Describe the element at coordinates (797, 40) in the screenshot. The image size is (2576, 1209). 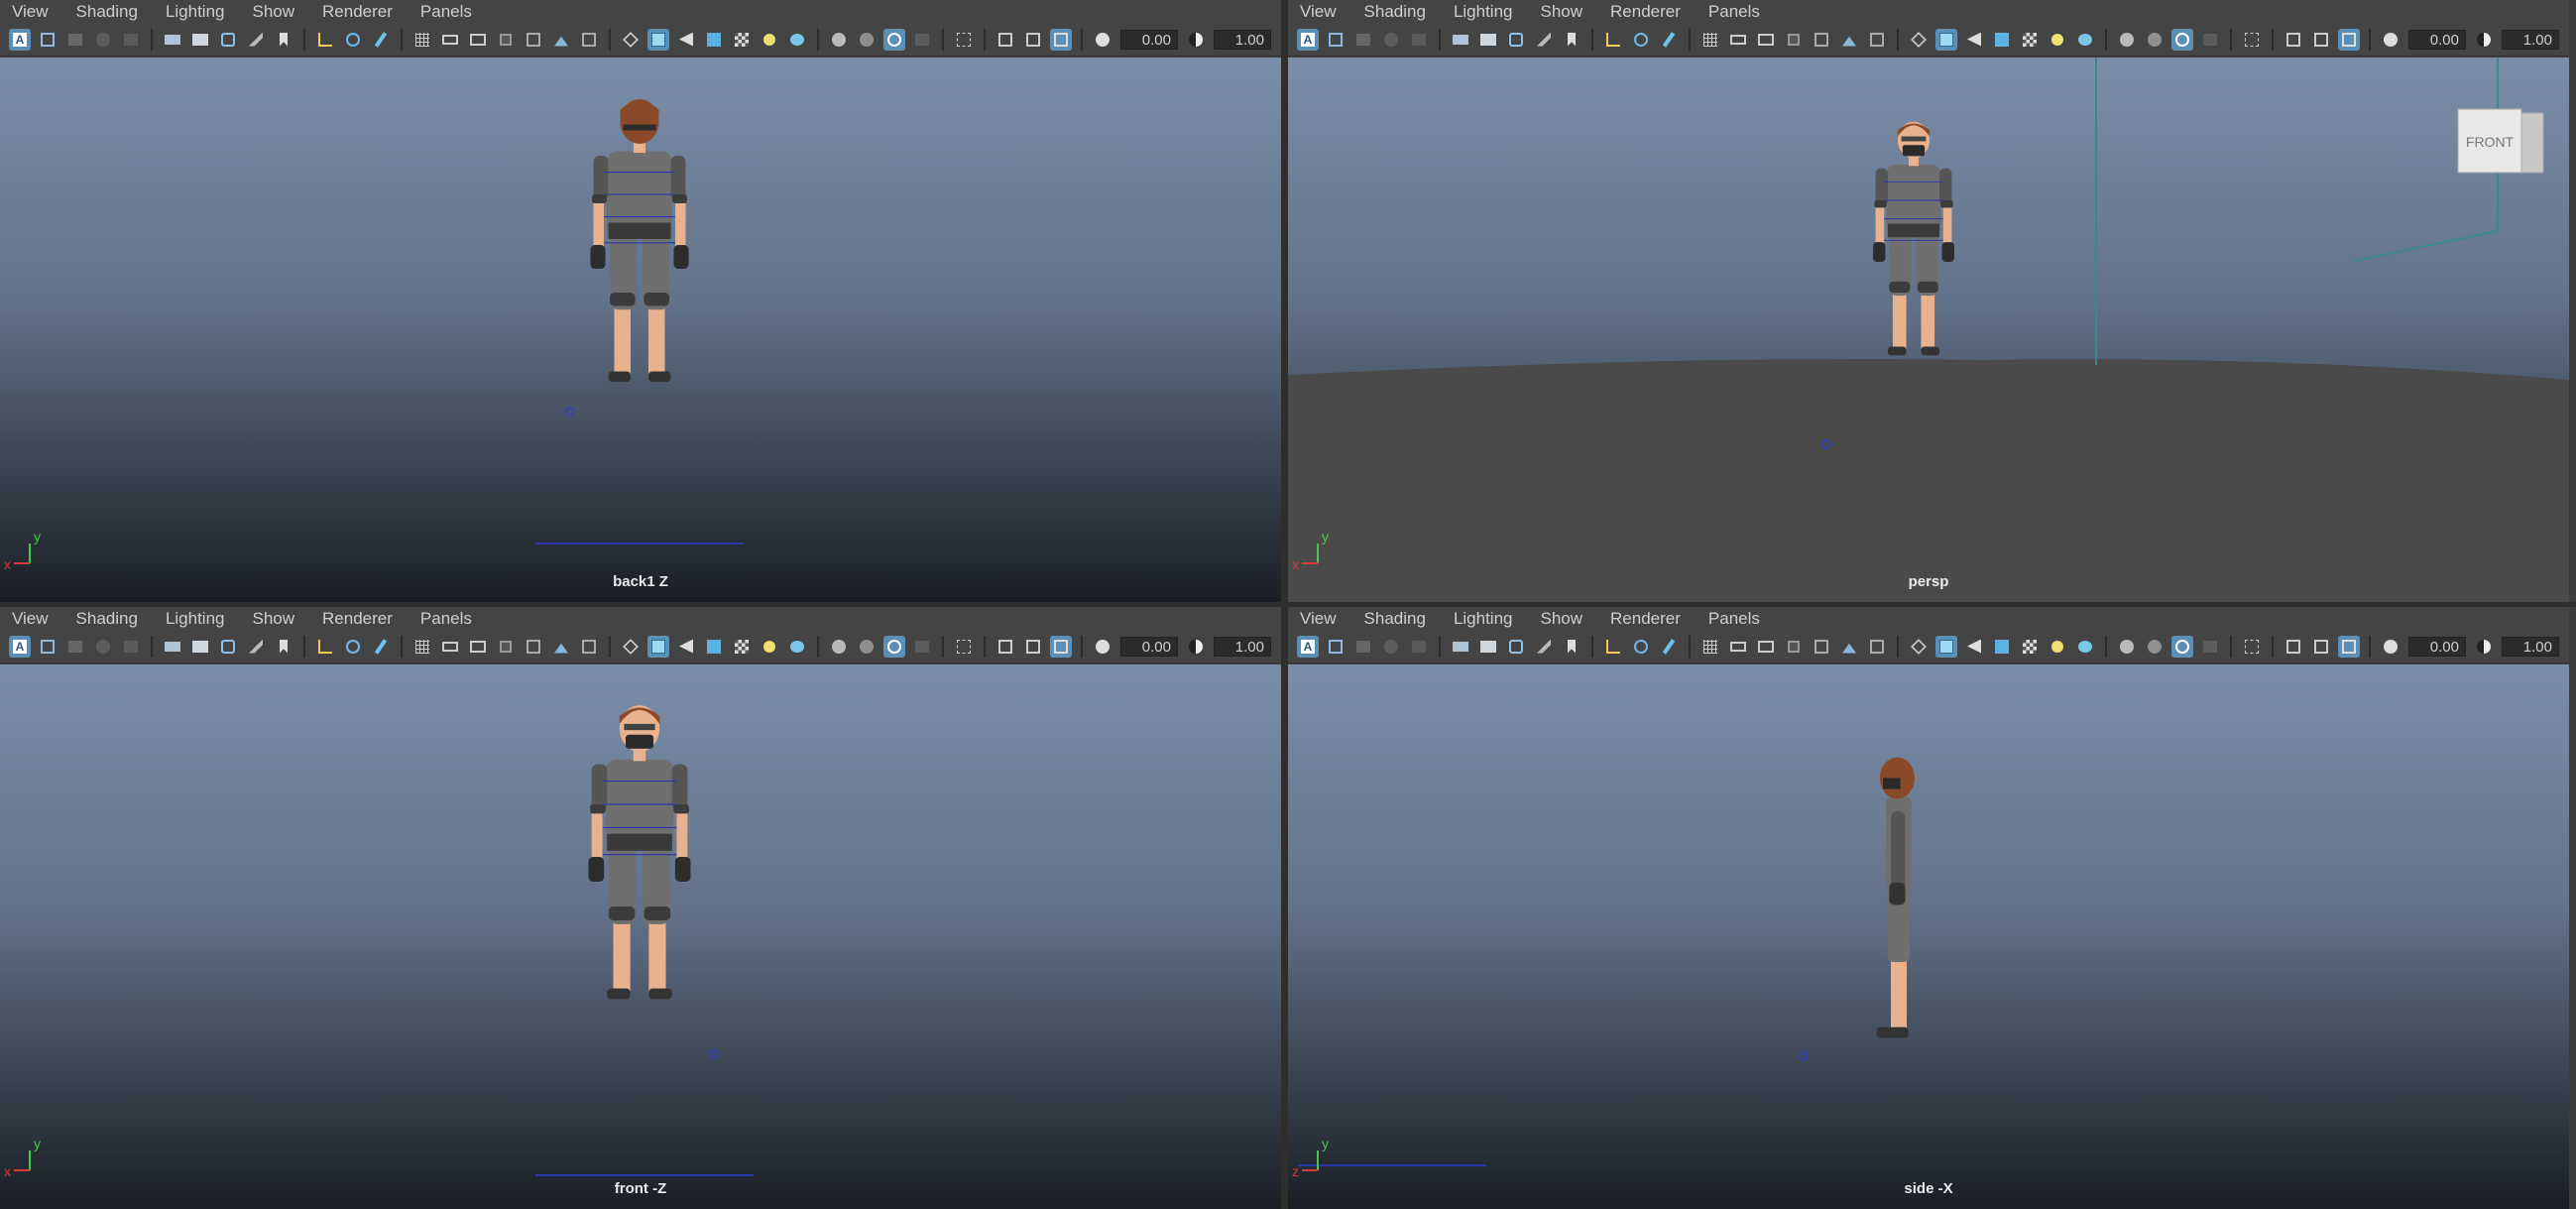
I see `shadows-icon` at that location.